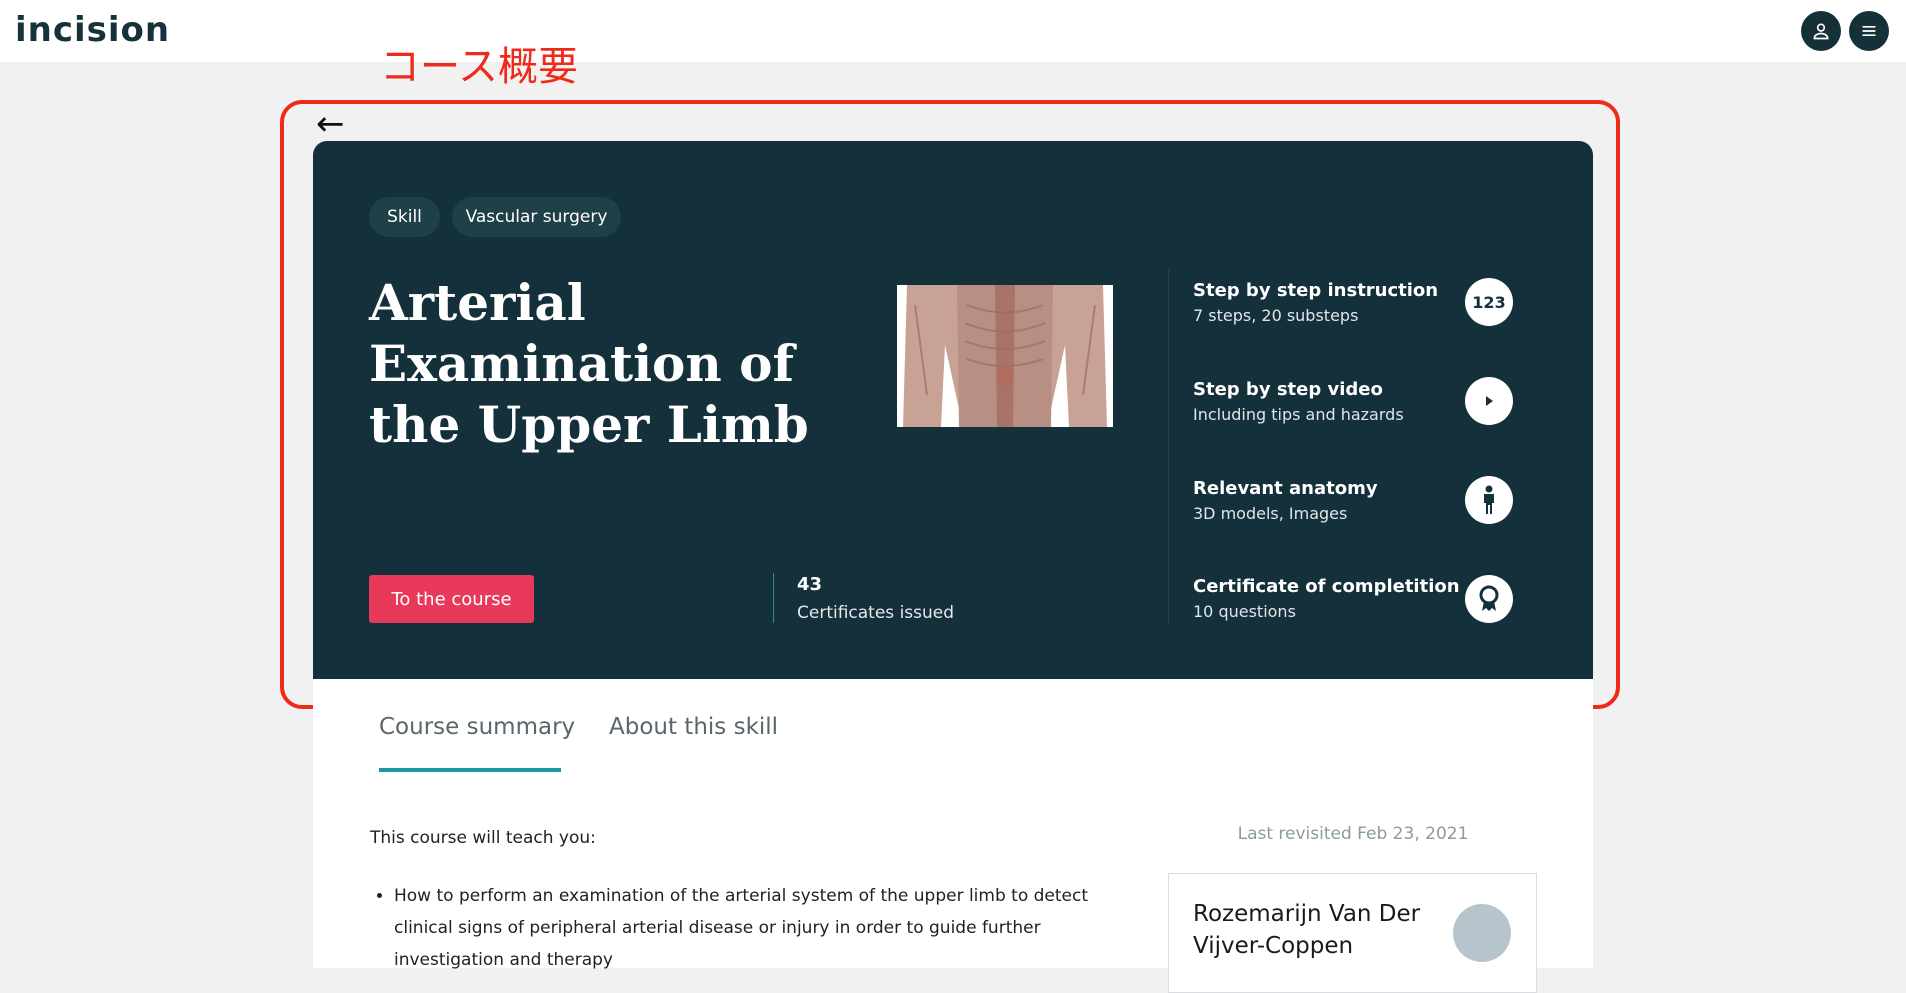 The height and width of the screenshot is (993, 1906). Describe the element at coordinates (1353, 834) in the screenshot. I see `last-revisited-date: Last revisited Feb 23, 2021` at that location.